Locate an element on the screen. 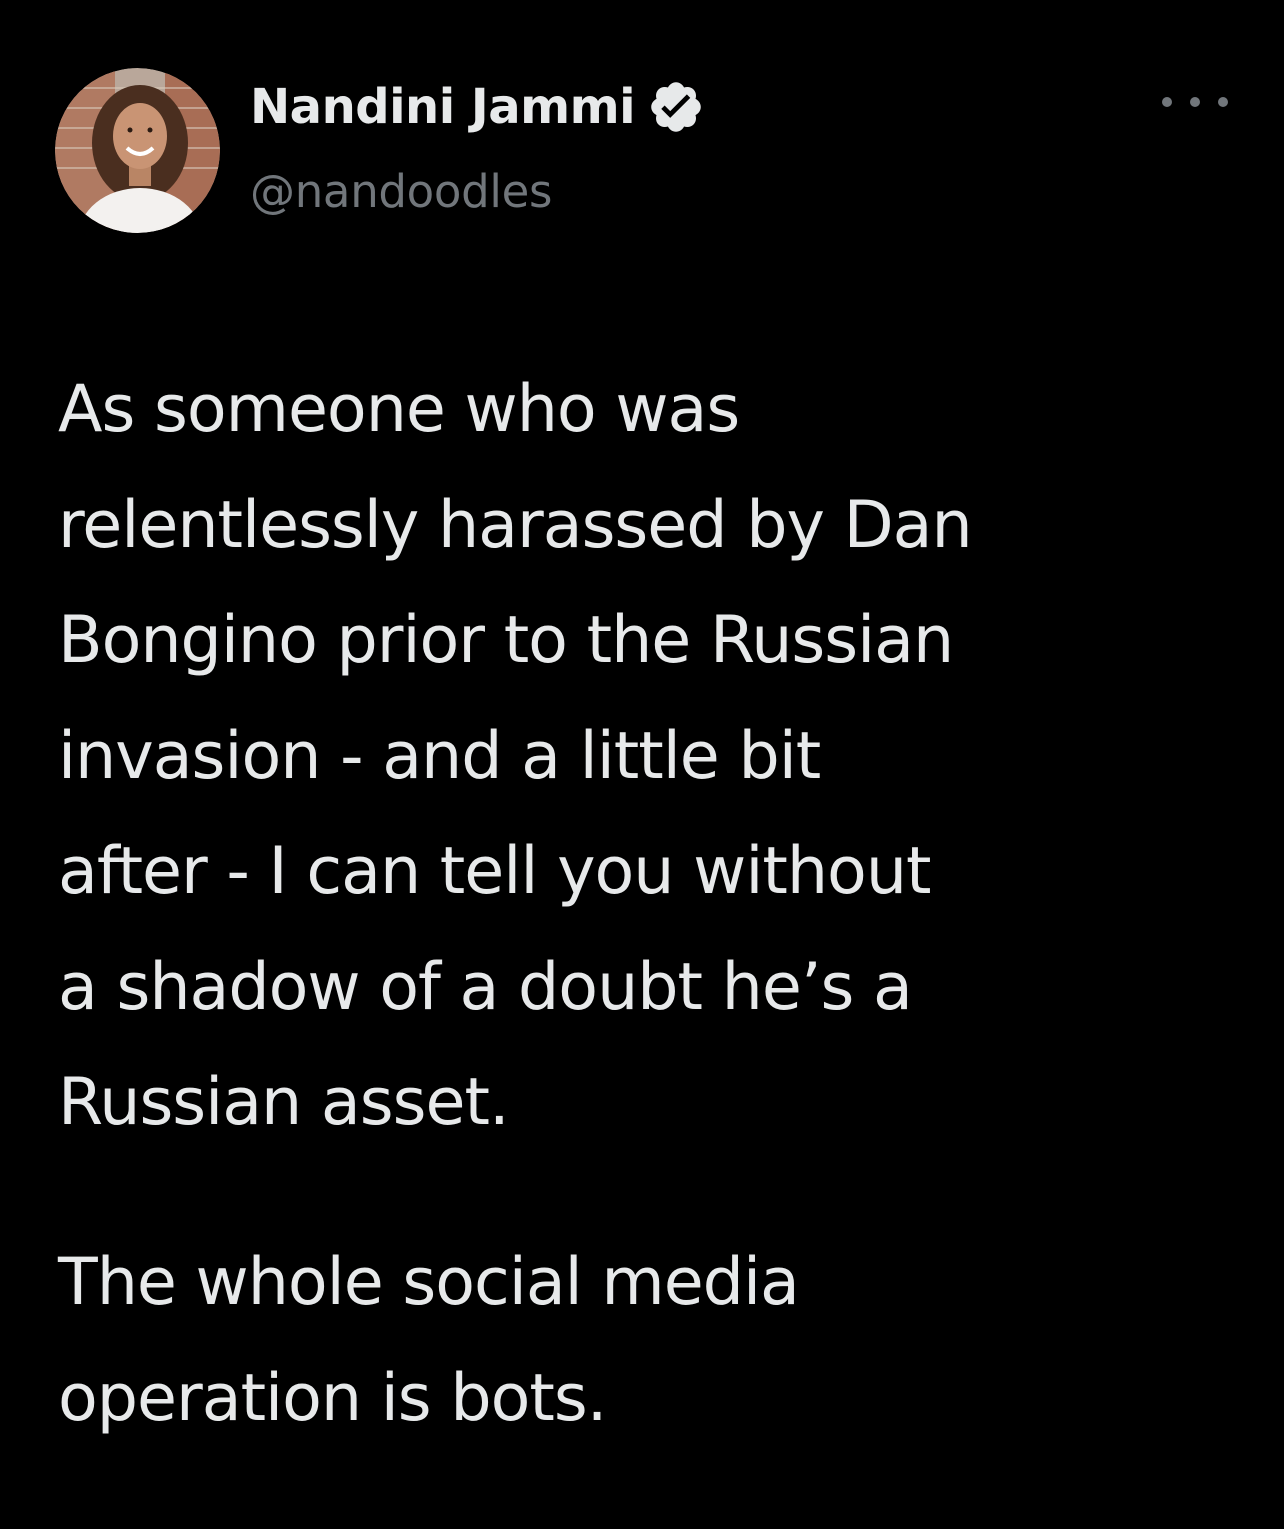 The width and height of the screenshot is (1284, 1529). author-name-row: Nandini Jammi is located at coordinates (477, 107).